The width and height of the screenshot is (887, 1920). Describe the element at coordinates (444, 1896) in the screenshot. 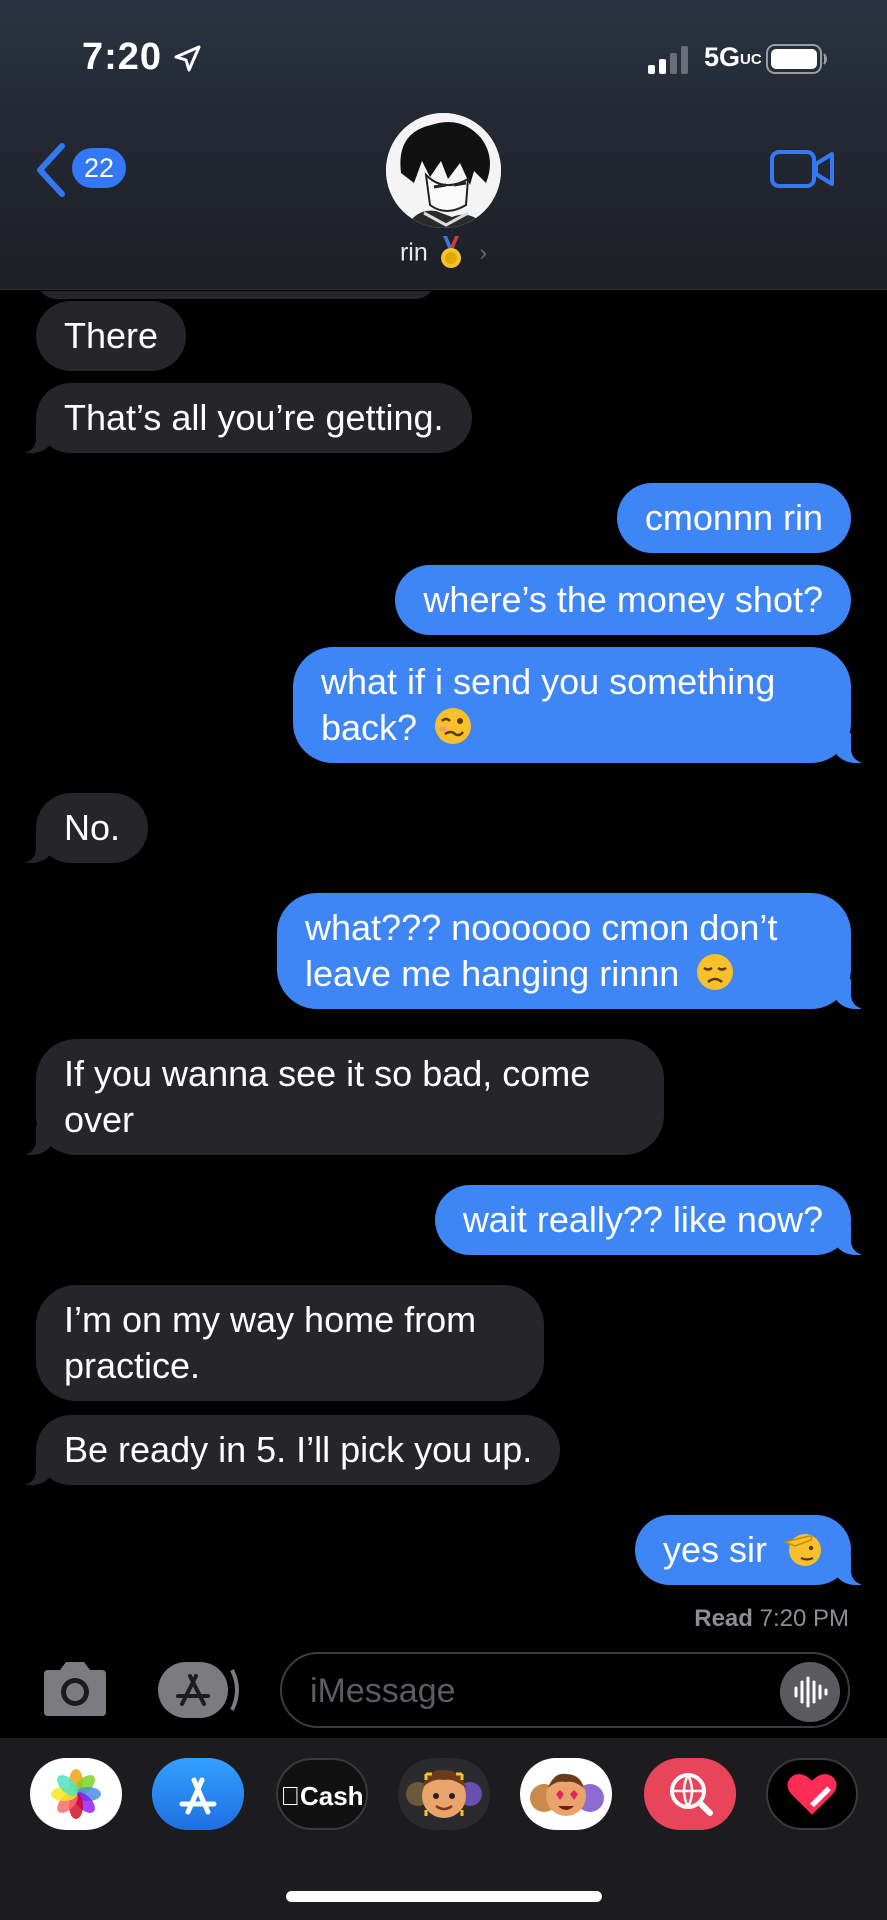

I see `home-indicator` at that location.